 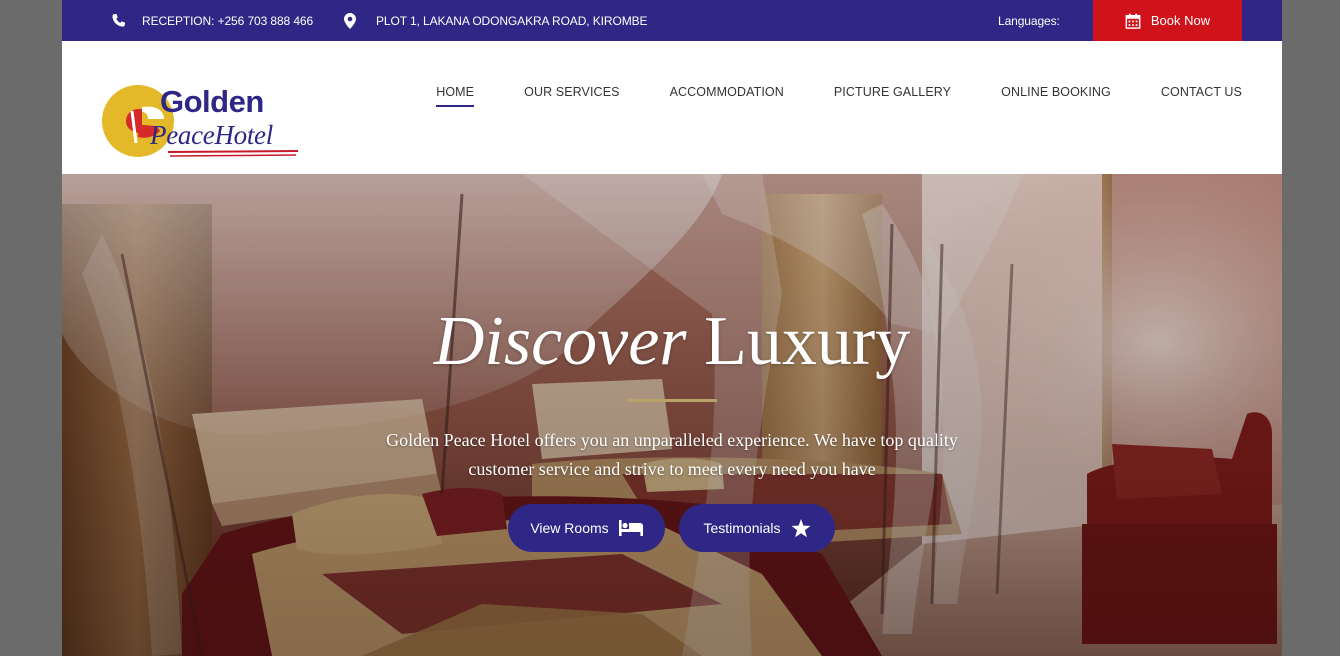 What do you see at coordinates (455, 96) in the screenshot?
I see `nav-home: HOME` at bounding box center [455, 96].